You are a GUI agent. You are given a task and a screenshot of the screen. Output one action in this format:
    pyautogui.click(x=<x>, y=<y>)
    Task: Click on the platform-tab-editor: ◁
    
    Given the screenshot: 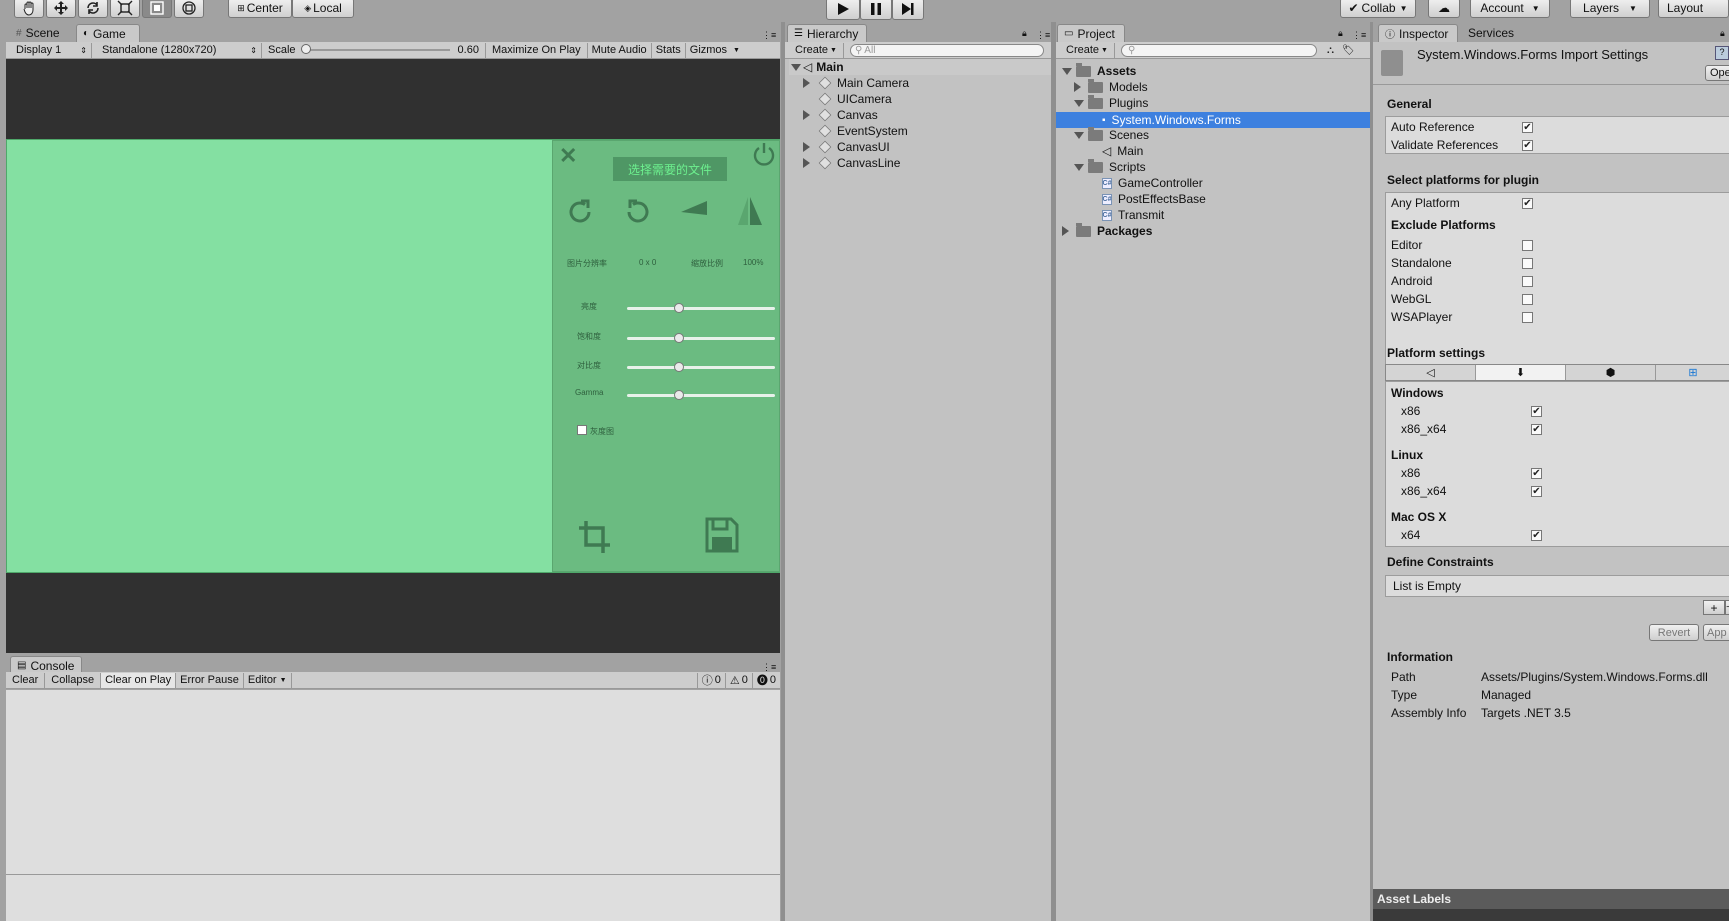 What is the action you would take?
    pyautogui.click(x=1431, y=372)
    